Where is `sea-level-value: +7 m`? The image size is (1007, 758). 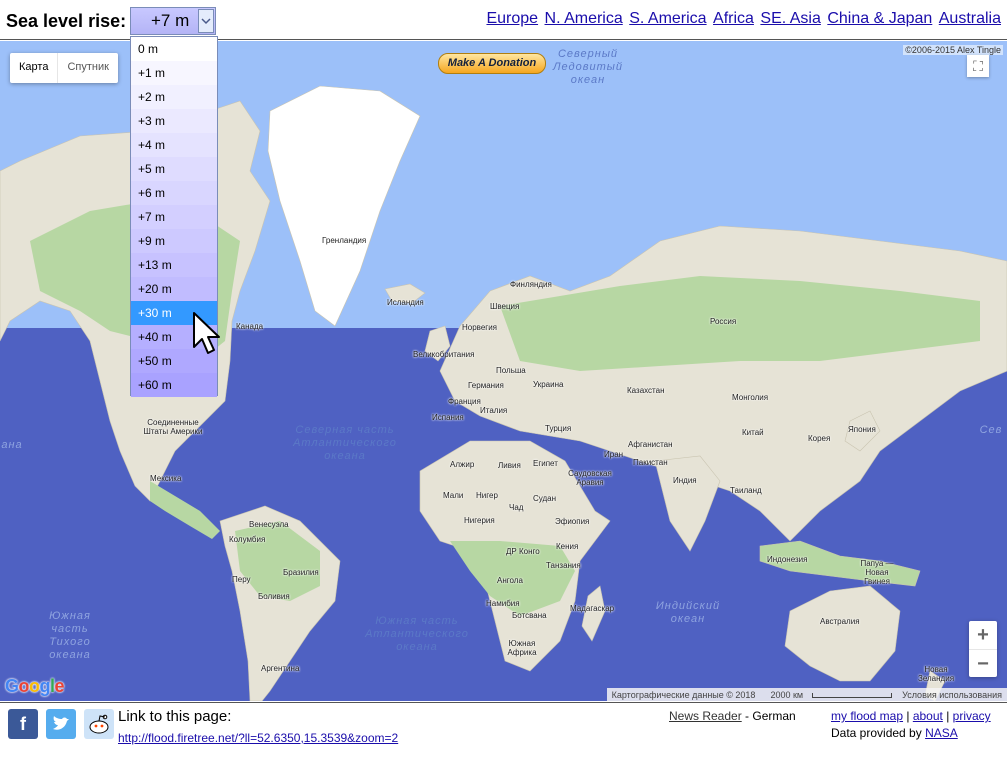 sea-level-value: +7 m is located at coordinates (170, 20).